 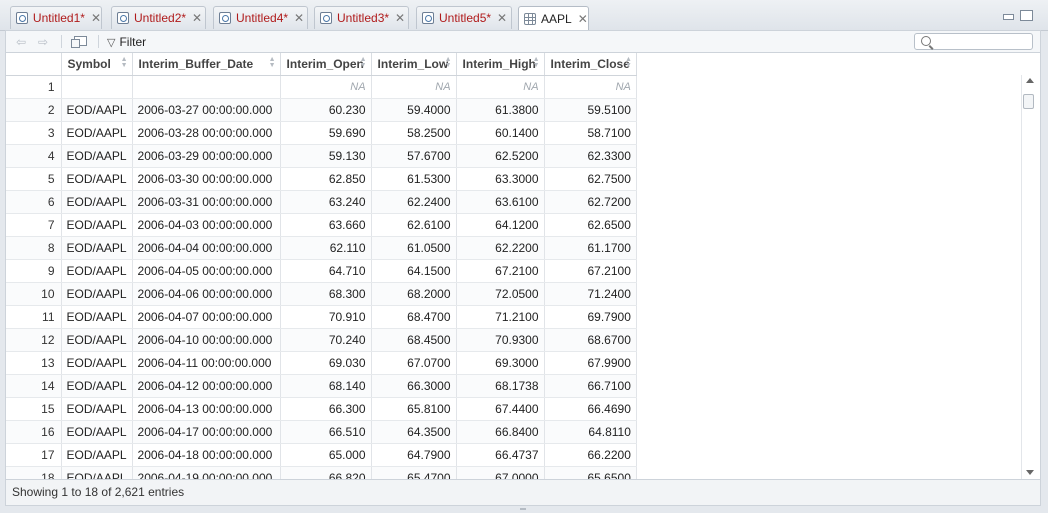 I want to click on cell-interim-low: 62.6100, so click(x=414, y=225).